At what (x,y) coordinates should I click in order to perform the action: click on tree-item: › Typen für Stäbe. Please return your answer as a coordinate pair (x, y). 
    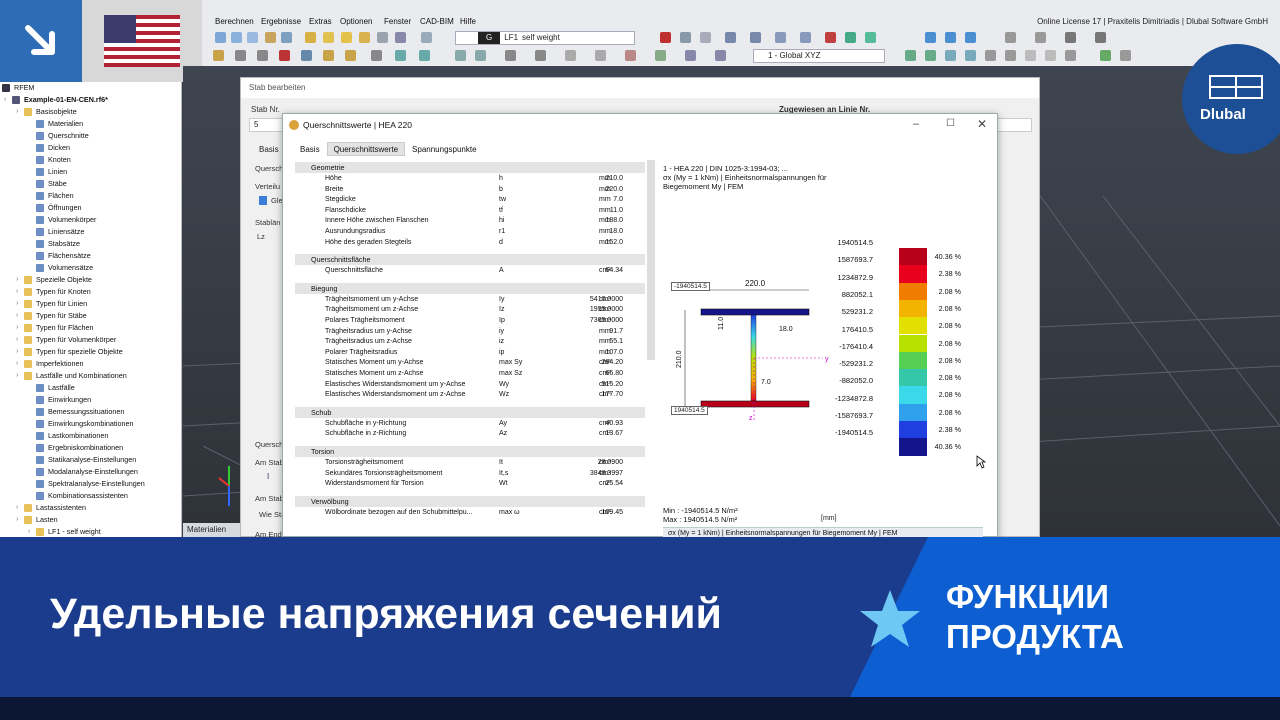
    Looking at the image, I should click on (51, 316).